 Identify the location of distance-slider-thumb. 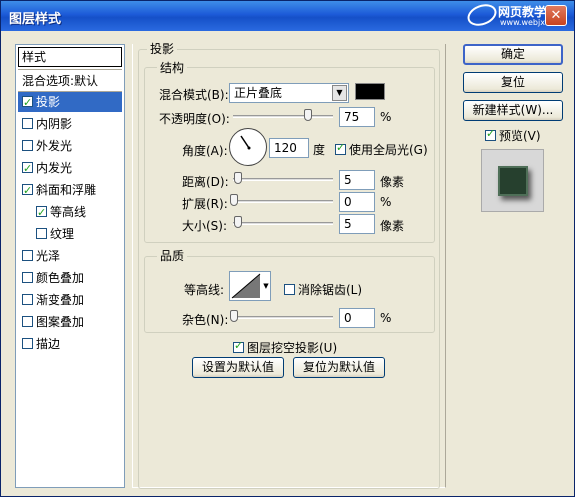
(238, 178).